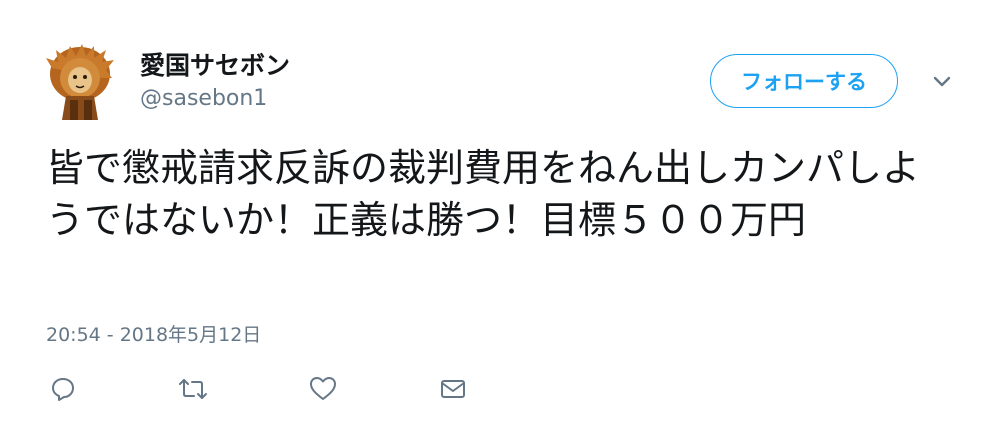  I want to click on display-name: 愛国サセボン, so click(215, 64).